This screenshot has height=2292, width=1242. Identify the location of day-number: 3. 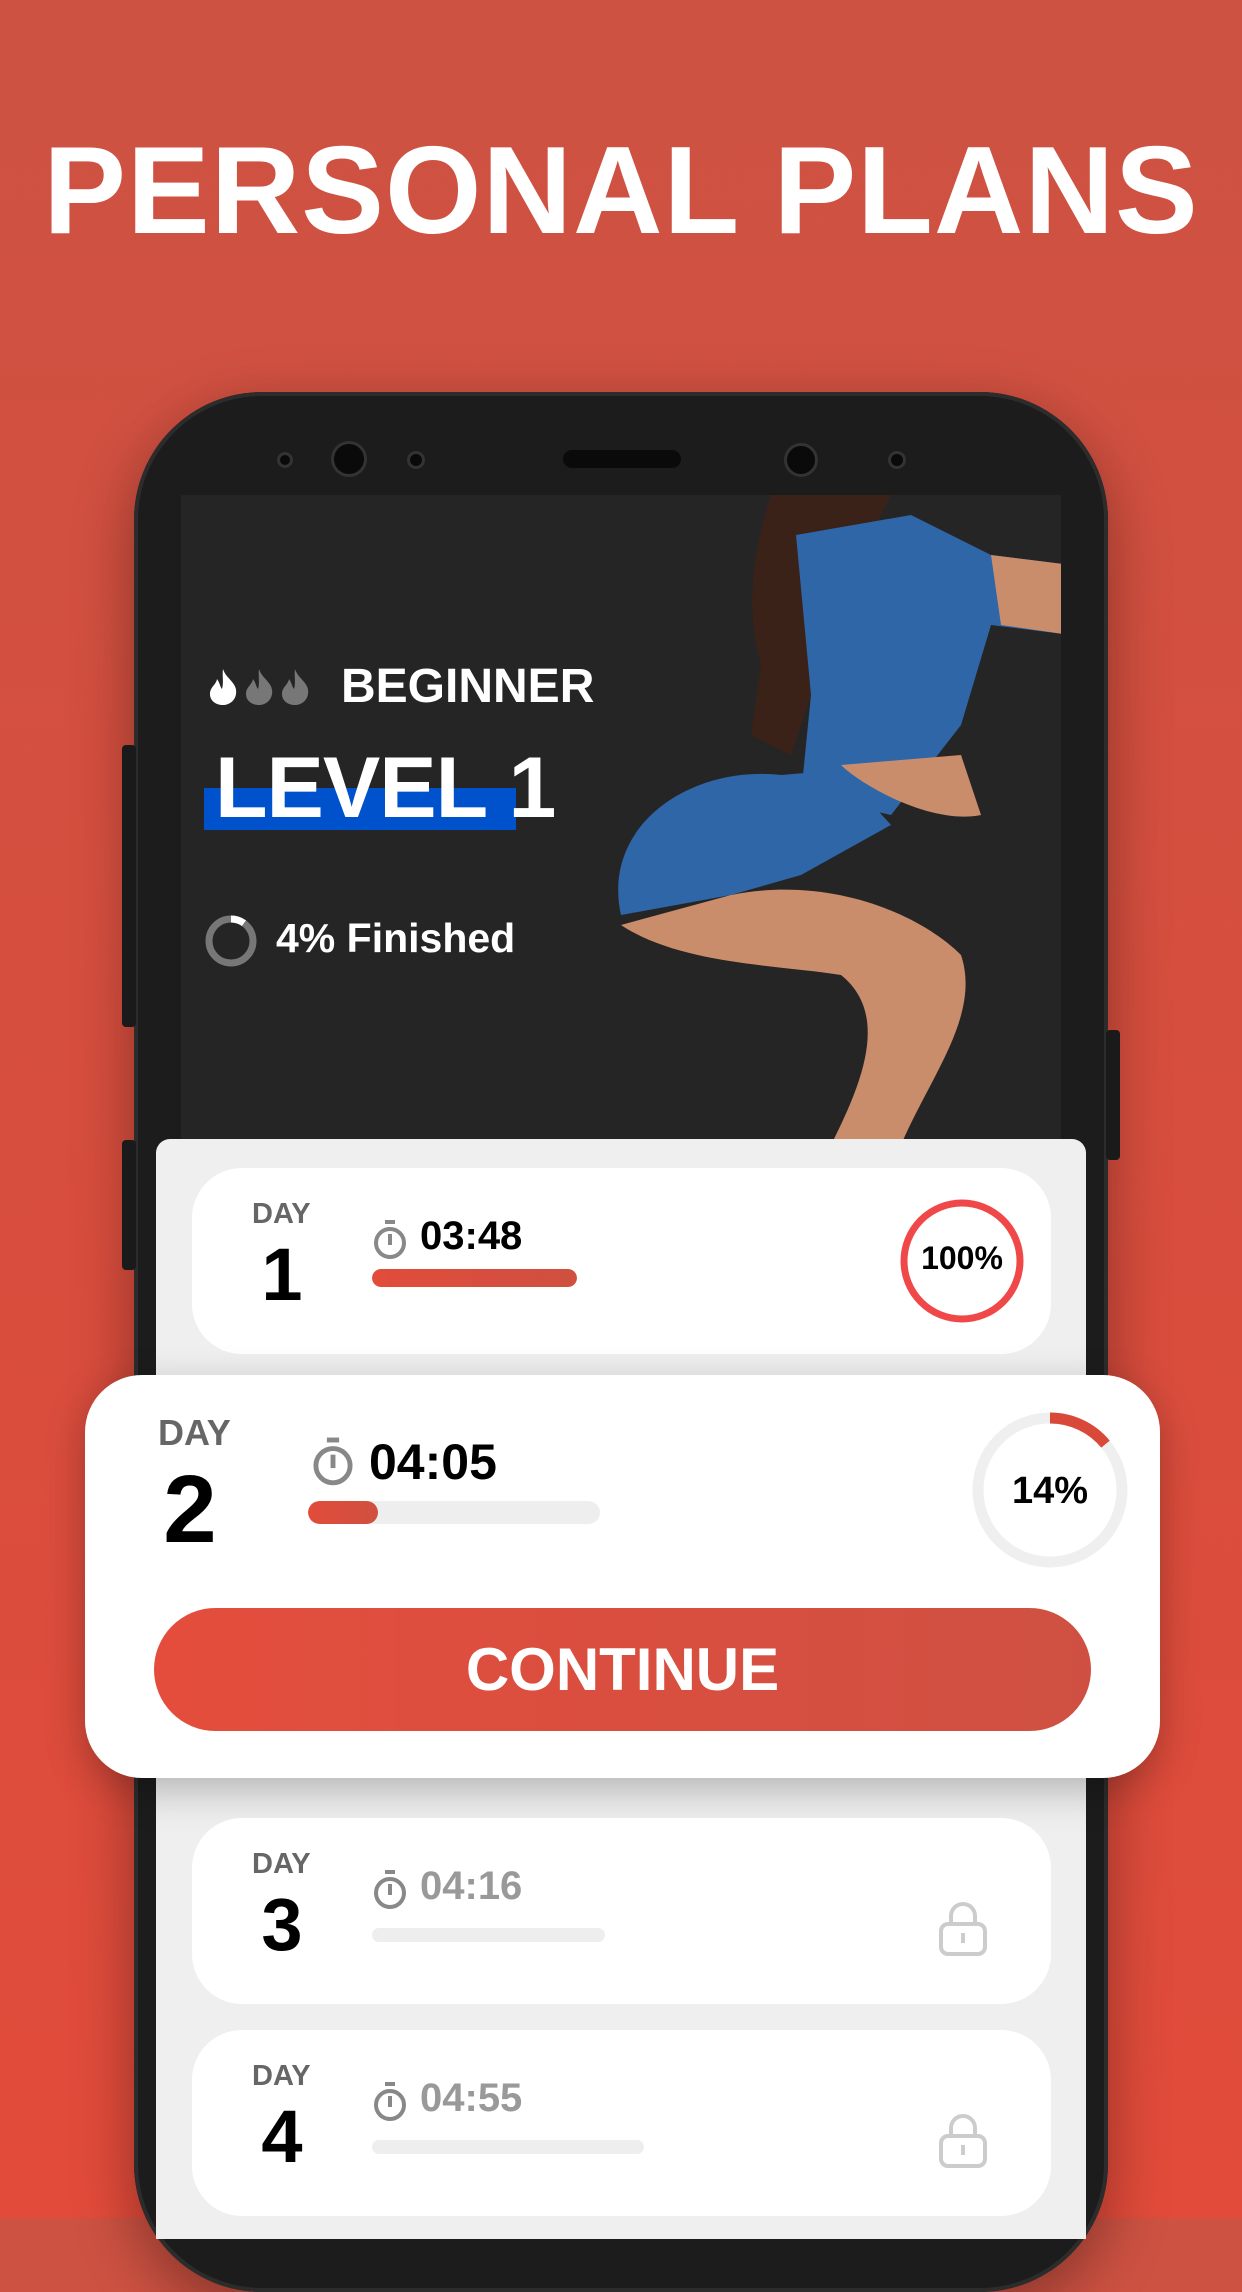
(282, 1924).